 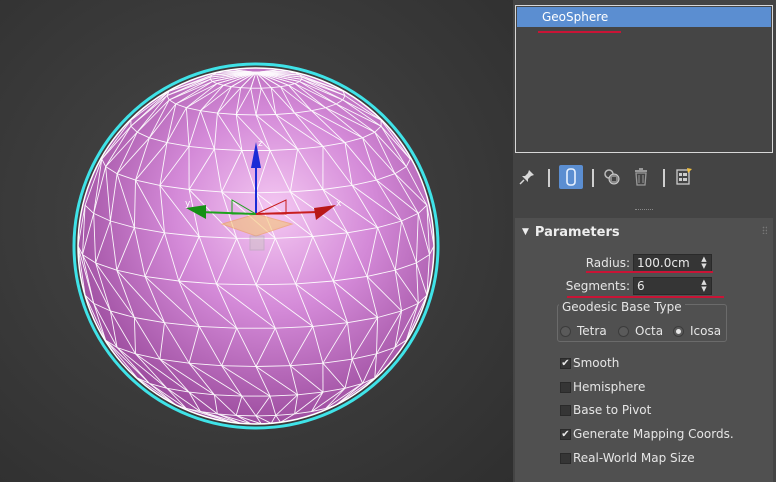 What do you see at coordinates (527, 177) in the screenshot?
I see `pin-stack-icon` at bounding box center [527, 177].